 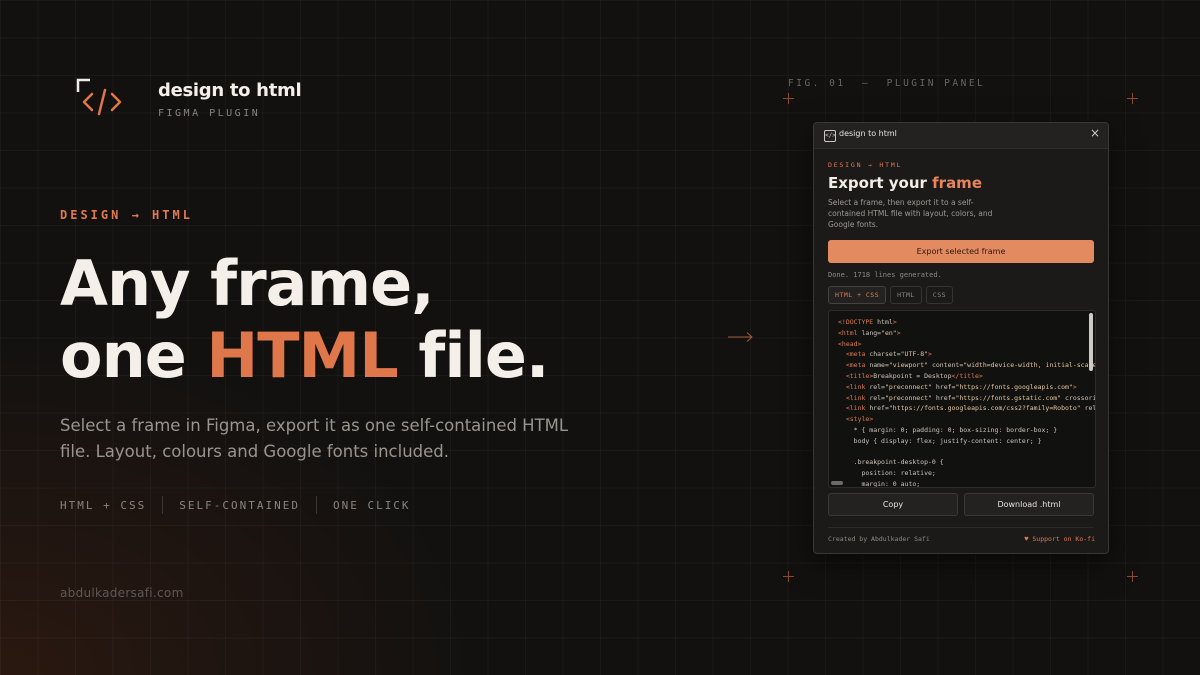 What do you see at coordinates (371, 505) in the screenshot?
I see `tag-one-click: ONE CLICK` at bounding box center [371, 505].